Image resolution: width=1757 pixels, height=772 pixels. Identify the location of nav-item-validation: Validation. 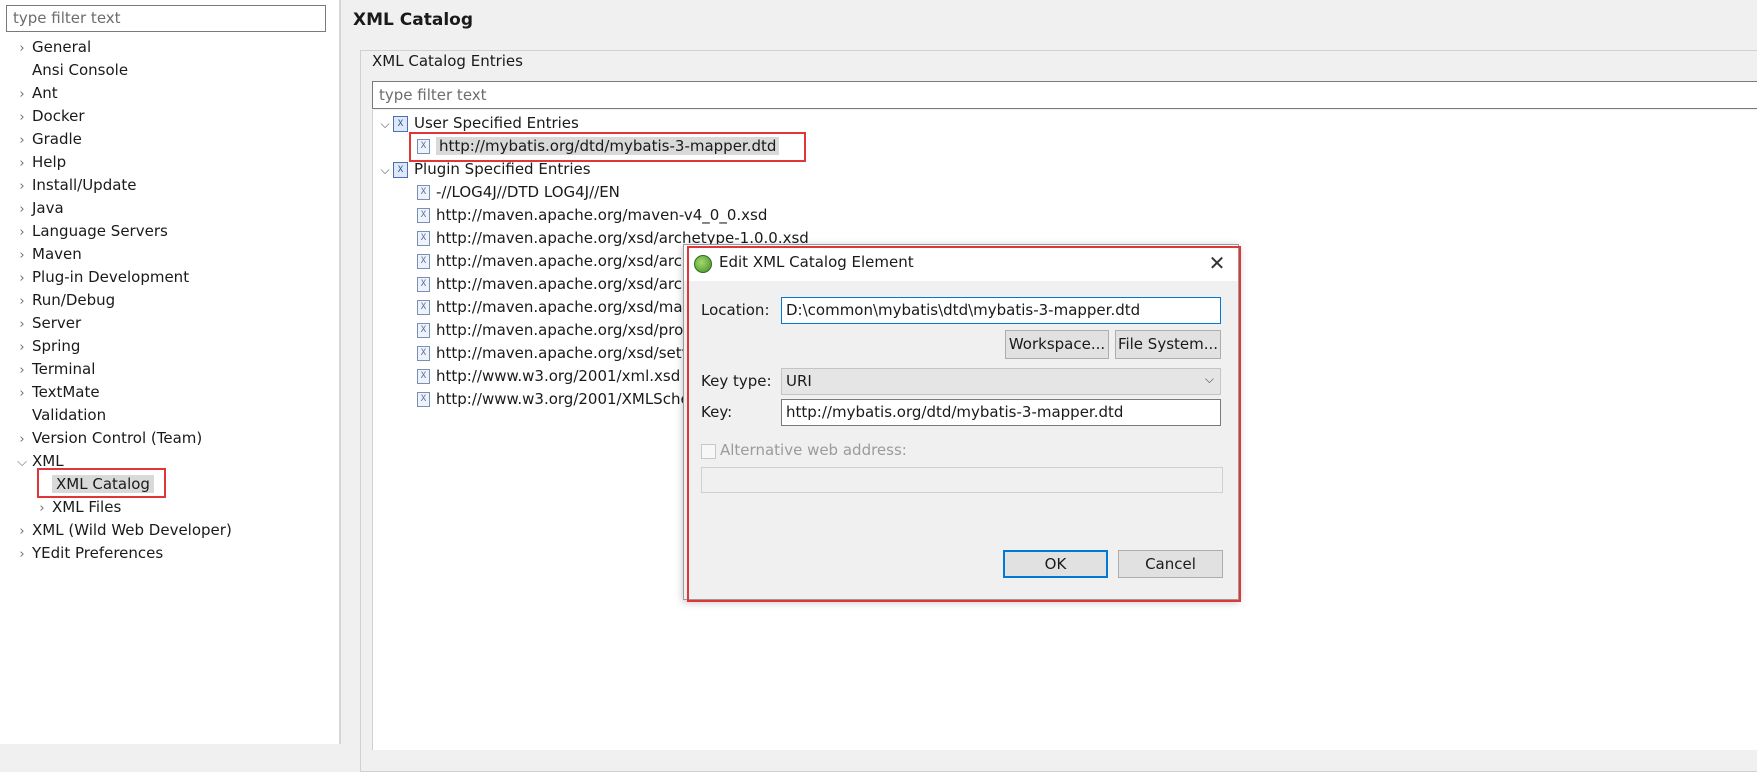
(59, 415).